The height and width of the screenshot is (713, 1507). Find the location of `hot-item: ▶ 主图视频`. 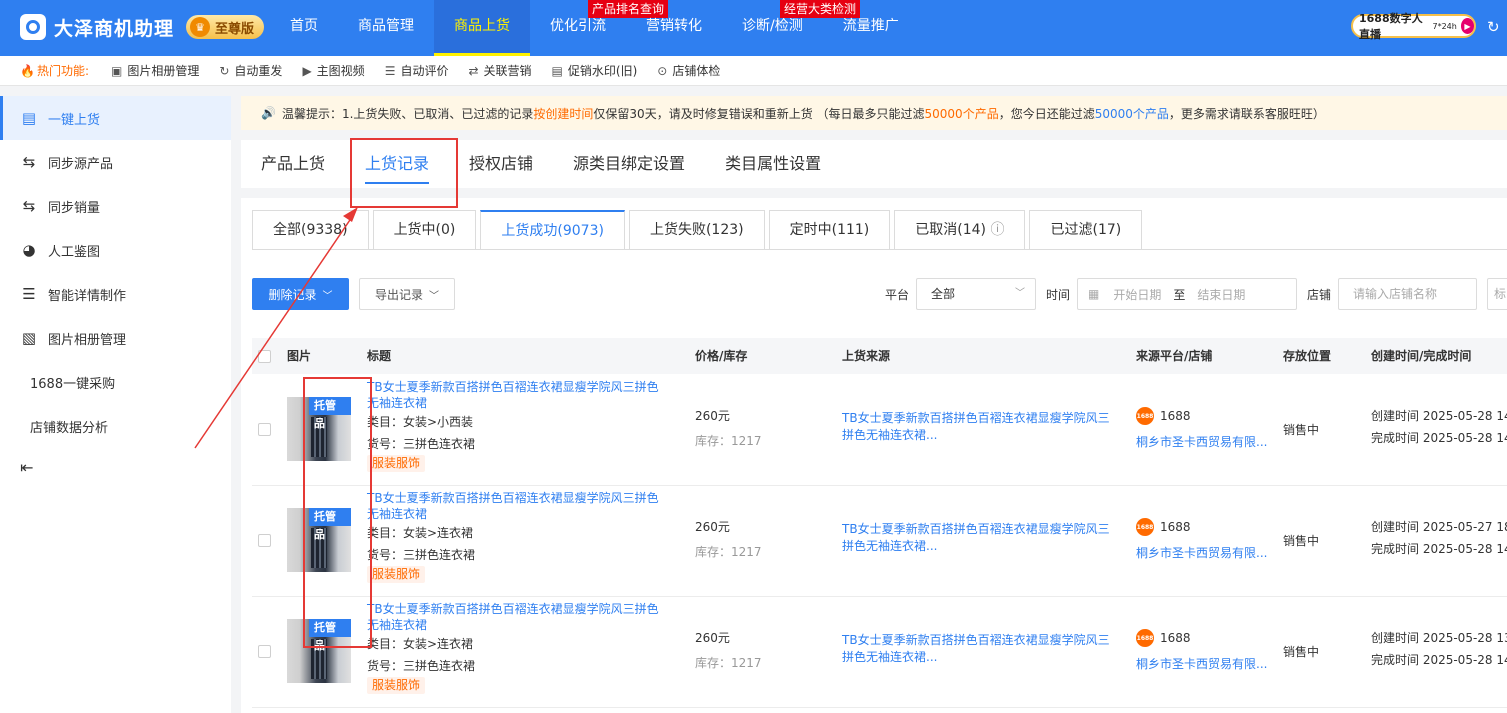

hot-item: ▶ 主图视频 is located at coordinates (333, 70).